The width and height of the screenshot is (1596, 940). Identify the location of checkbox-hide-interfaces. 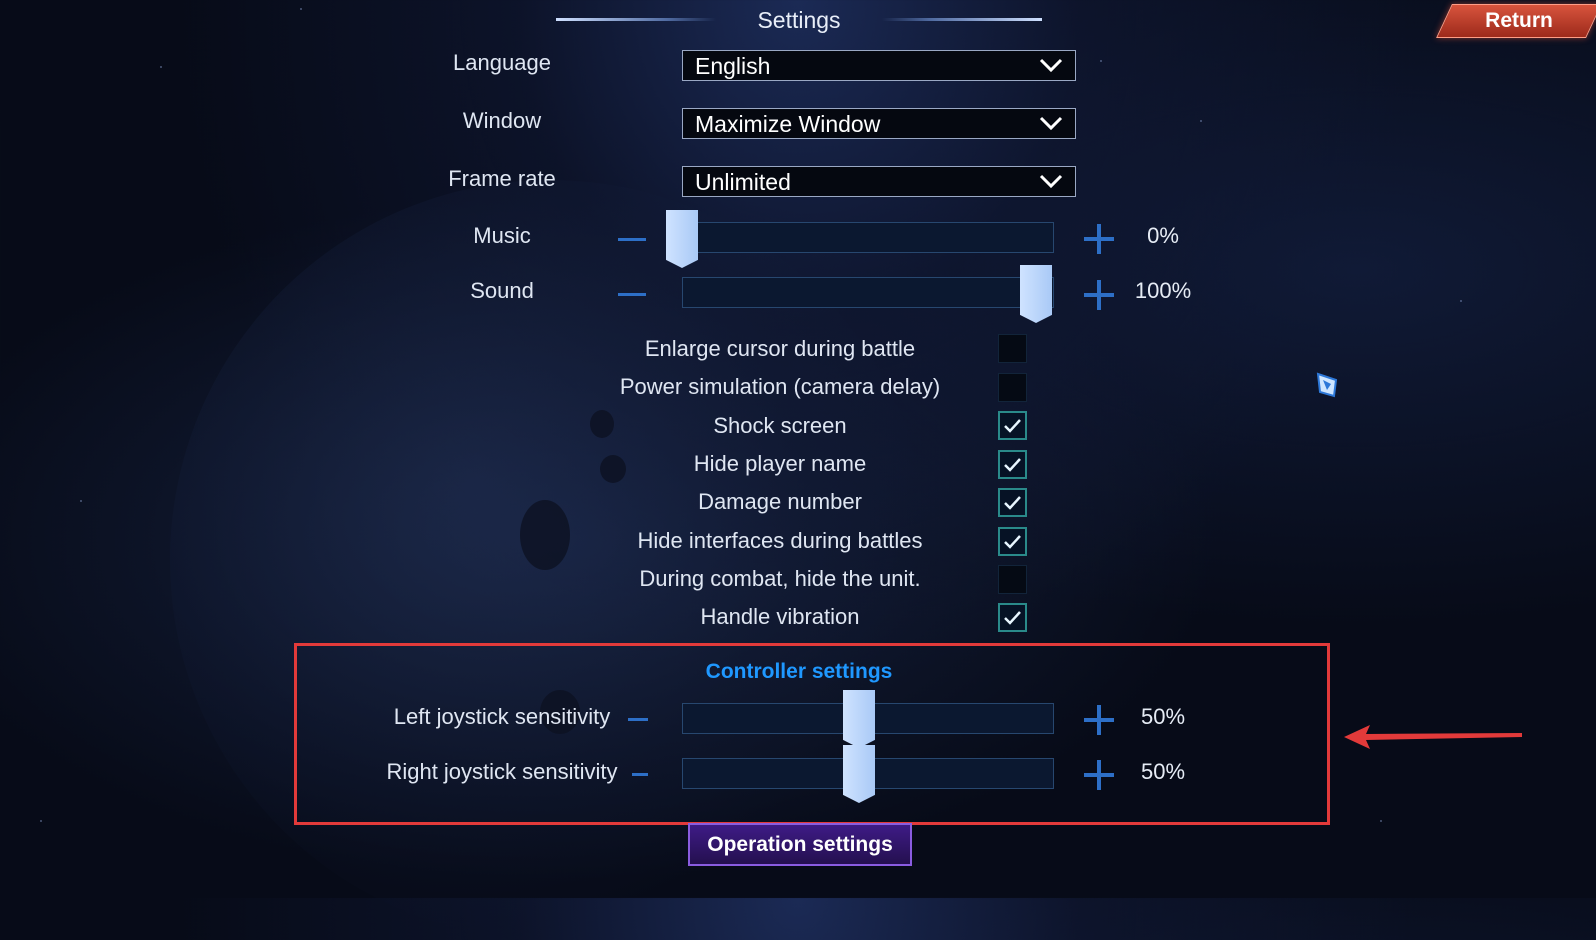
(1012, 541).